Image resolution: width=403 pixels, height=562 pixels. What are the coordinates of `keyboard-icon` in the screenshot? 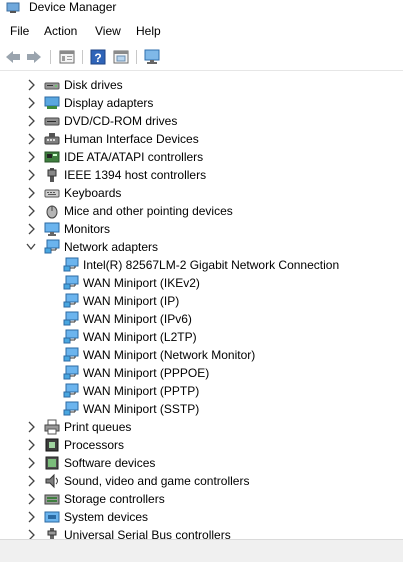 It's located at (52, 193).